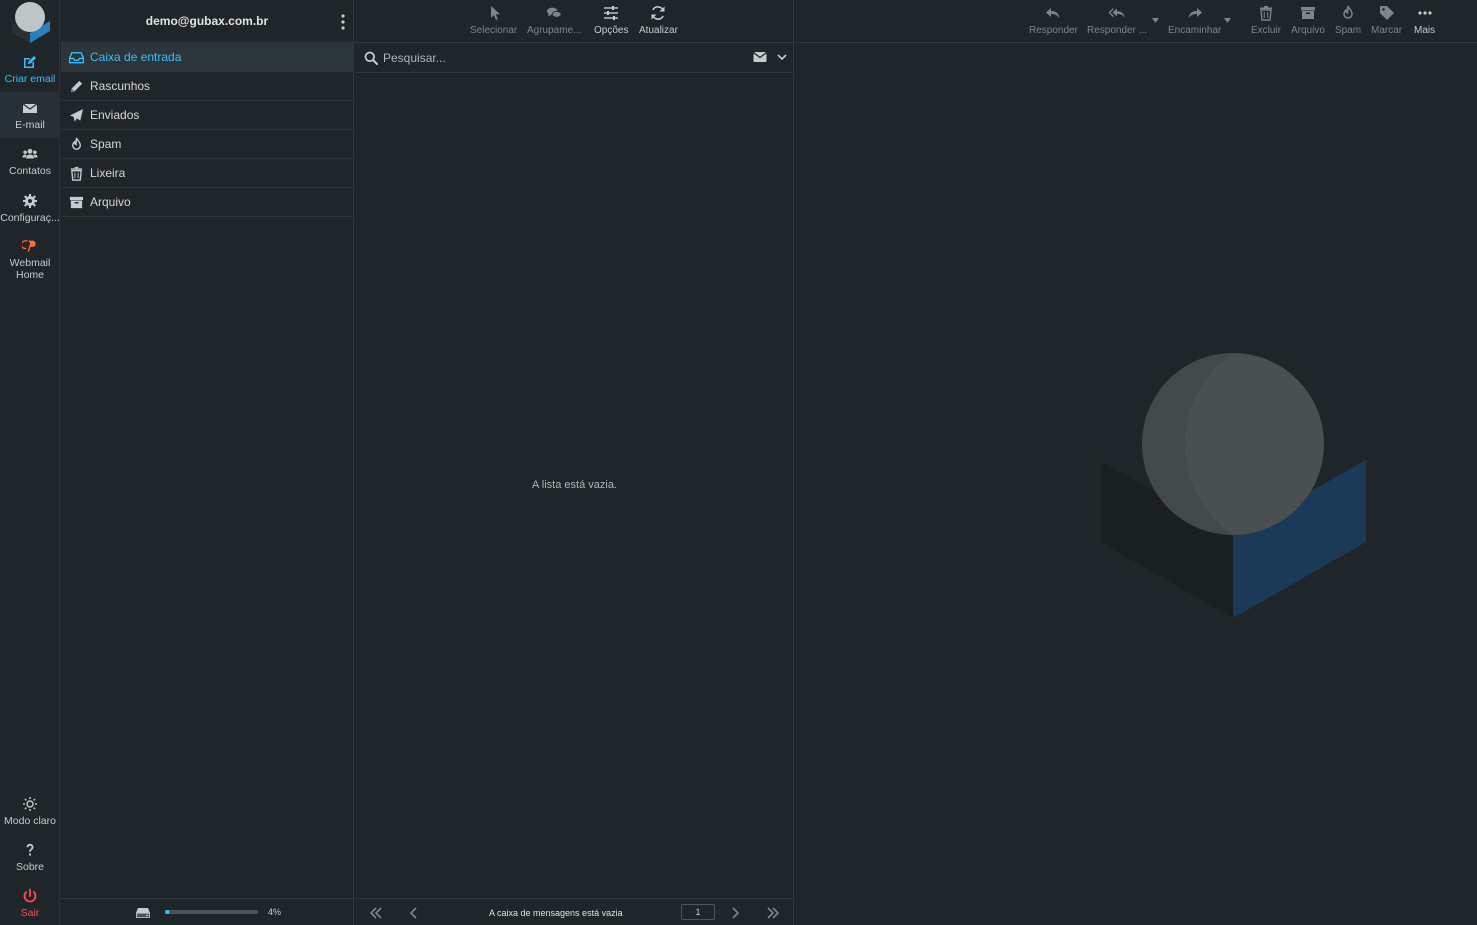 The width and height of the screenshot is (1477, 925). I want to click on forward-dropdown-icon, so click(1227, 20).